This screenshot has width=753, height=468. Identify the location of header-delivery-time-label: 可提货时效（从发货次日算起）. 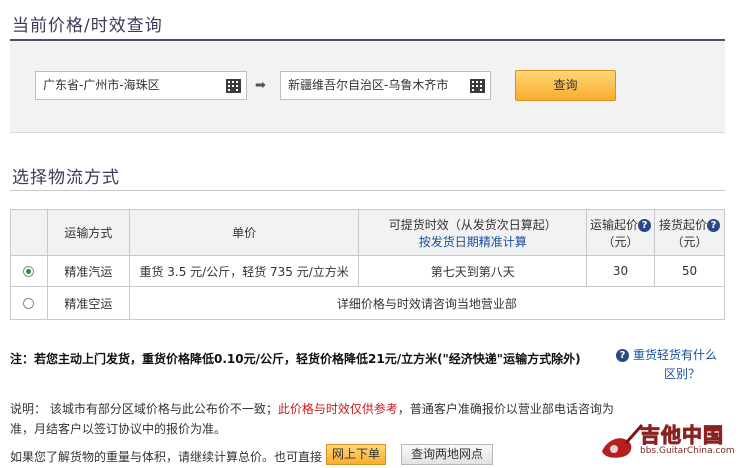
(472, 224).